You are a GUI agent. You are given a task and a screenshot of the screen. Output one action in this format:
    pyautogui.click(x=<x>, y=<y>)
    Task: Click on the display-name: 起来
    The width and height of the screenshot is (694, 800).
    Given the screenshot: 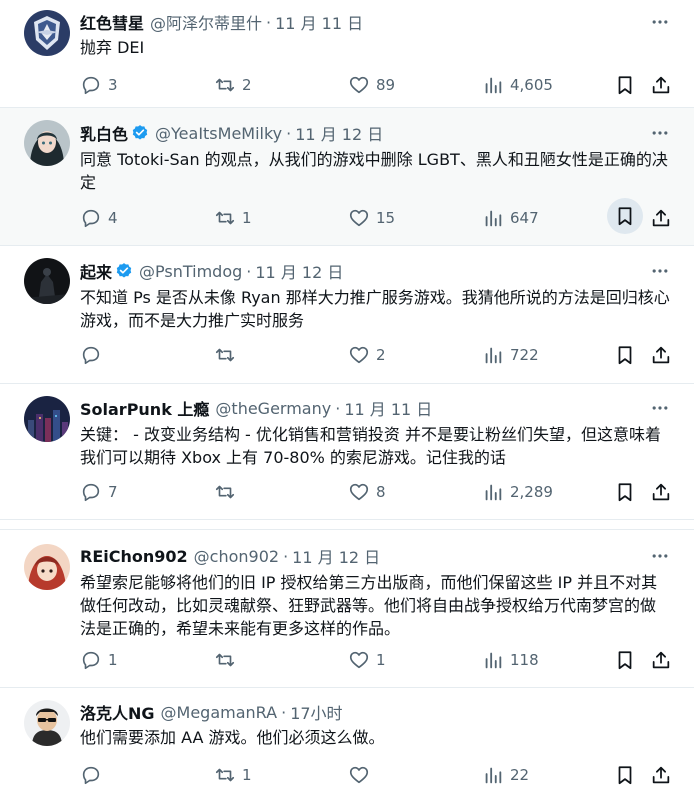 What is the action you would take?
    pyautogui.click(x=96, y=271)
    